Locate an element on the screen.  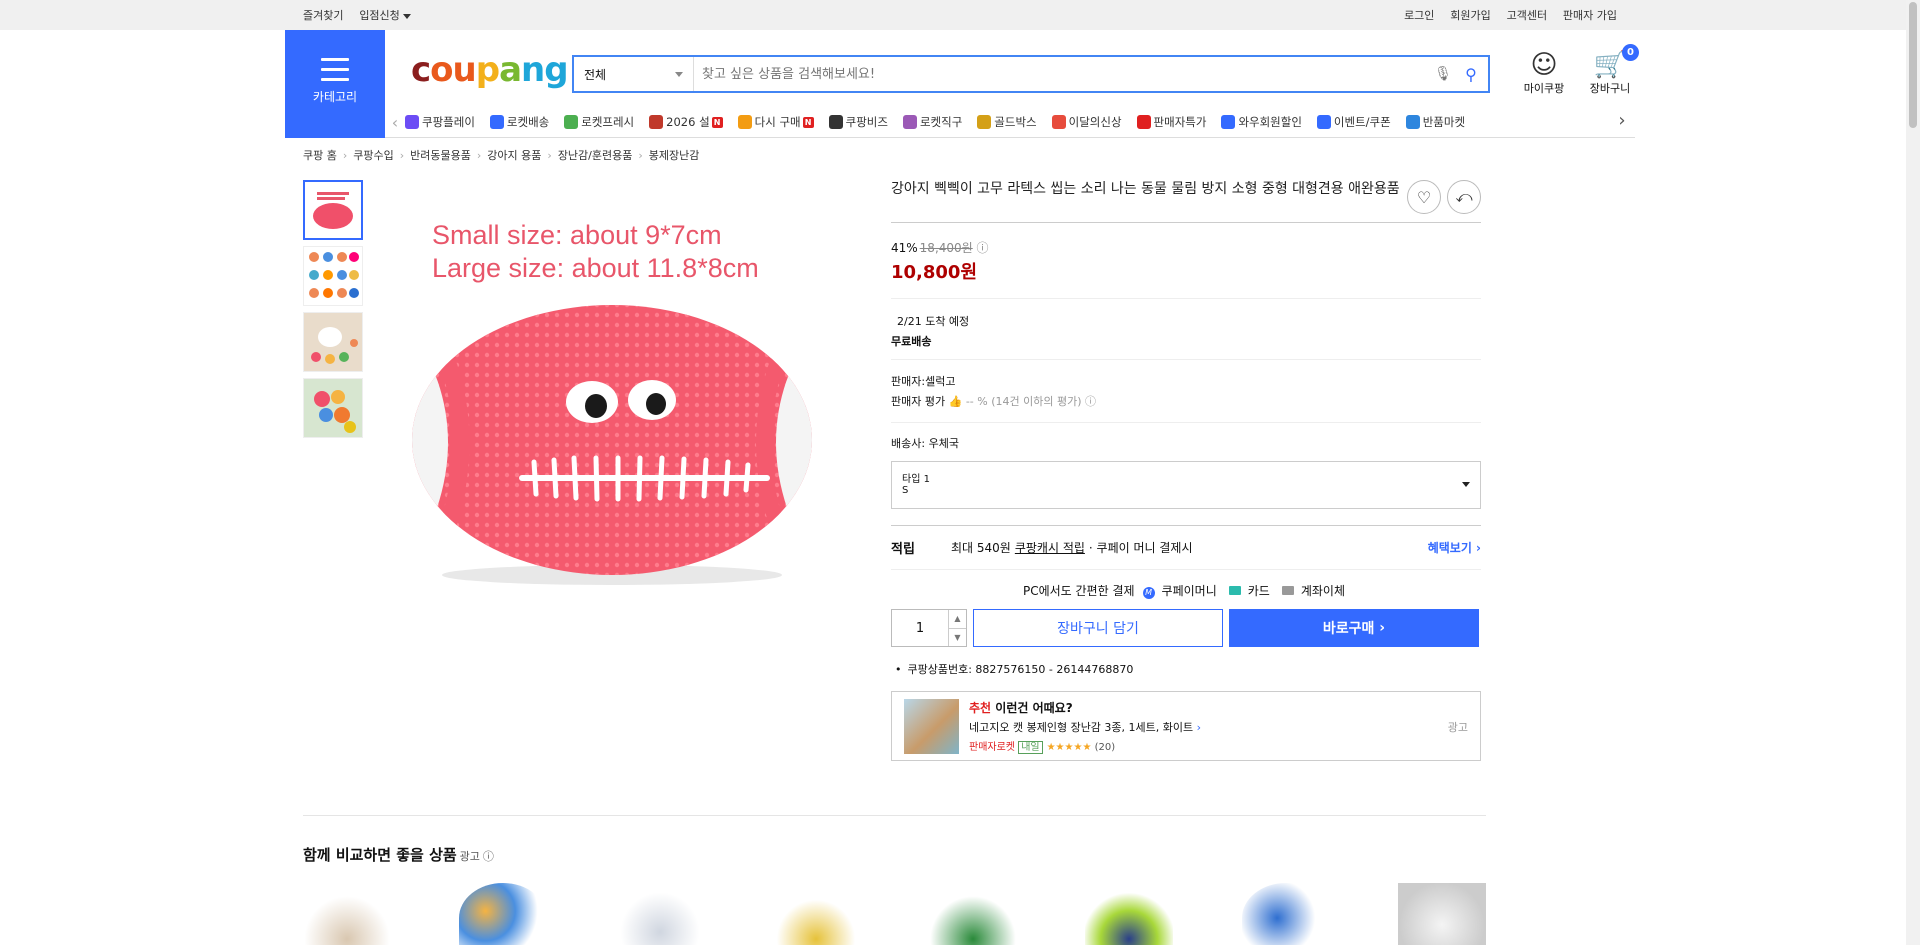
seller-rocket-badge: 판매자로켓 is located at coordinates (992, 747).